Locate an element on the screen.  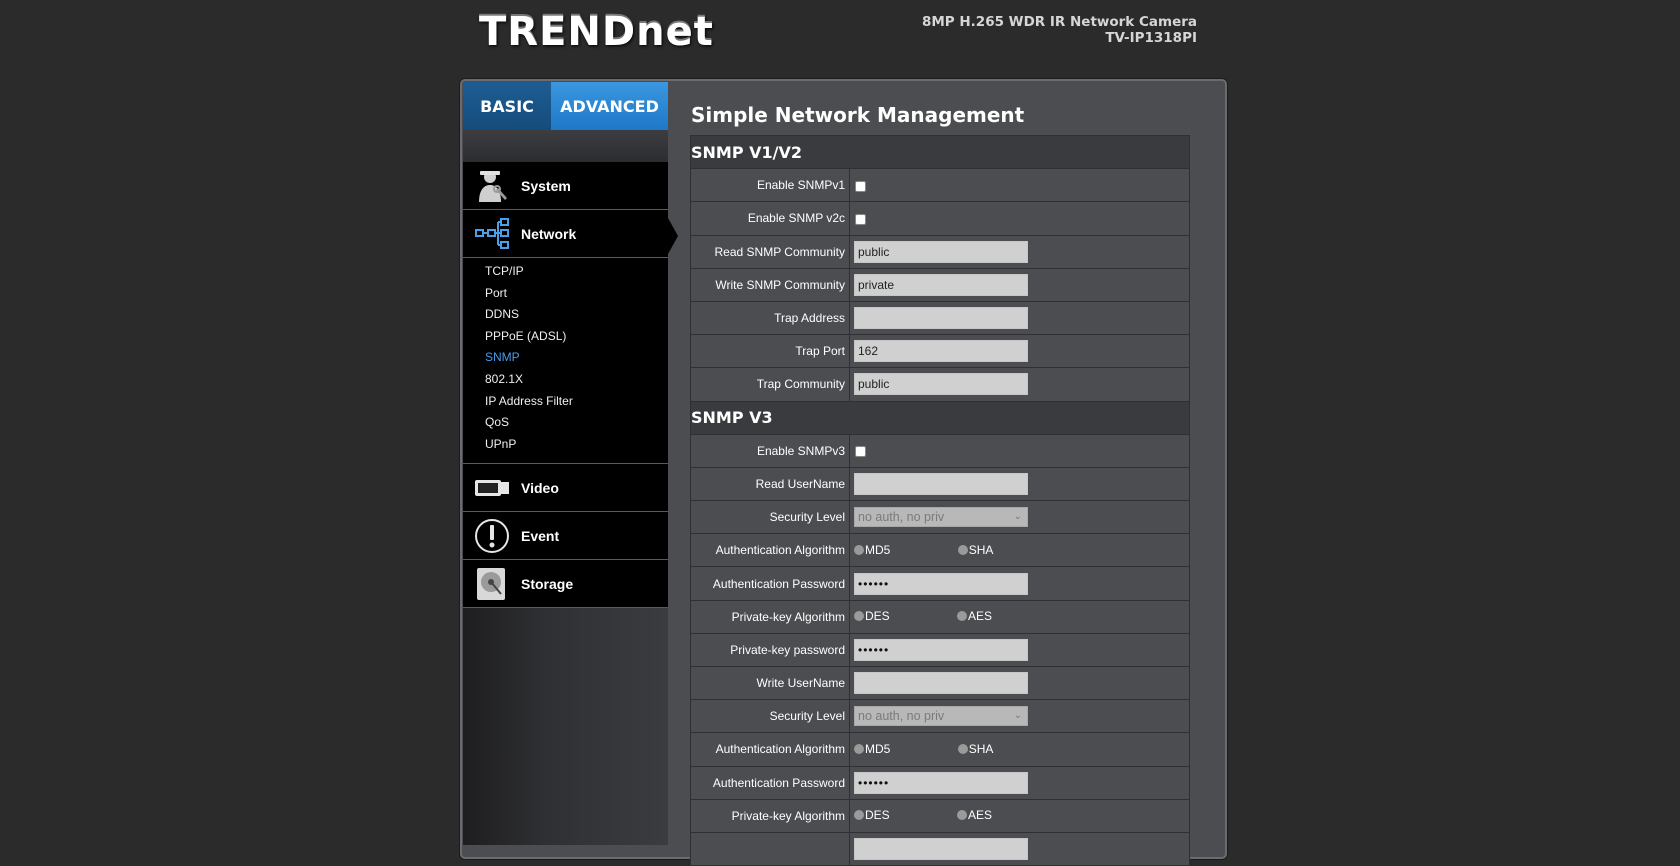
read-auth-md5-radio: MD5 is located at coordinates (872, 550).